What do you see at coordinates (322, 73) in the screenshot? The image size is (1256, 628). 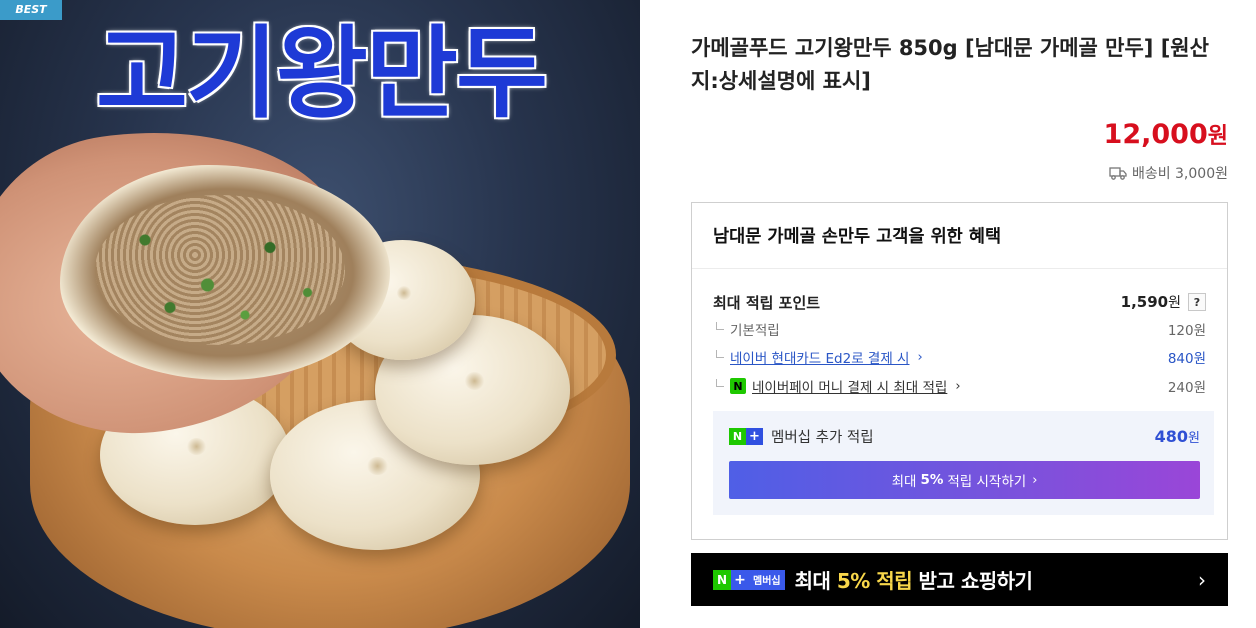 I see `image-title: 고기왕만두` at bounding box center [322, 73].